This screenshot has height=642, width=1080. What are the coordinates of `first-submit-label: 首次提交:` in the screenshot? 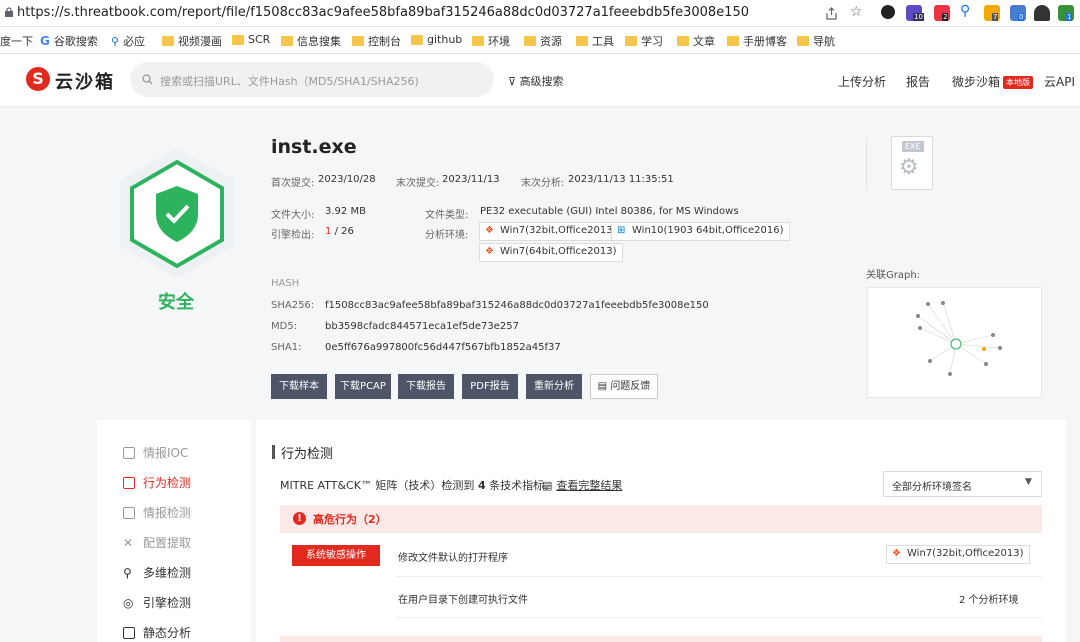 It's located at (293, 183).